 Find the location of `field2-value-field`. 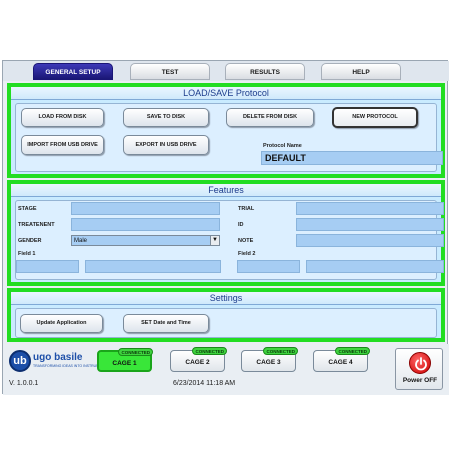

field2-value-field is located at coordinates (375, 266).